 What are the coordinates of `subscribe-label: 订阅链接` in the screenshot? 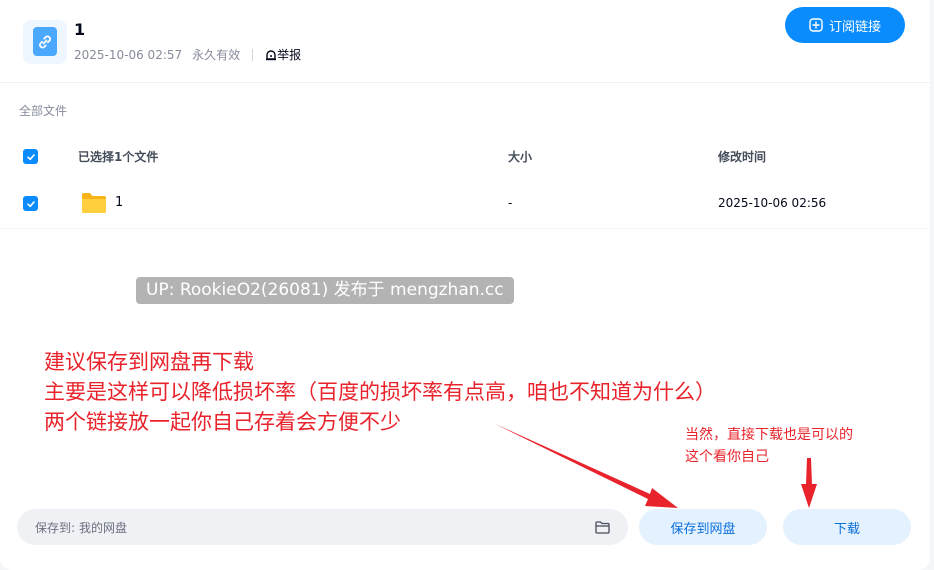 It's located at (854, 27).